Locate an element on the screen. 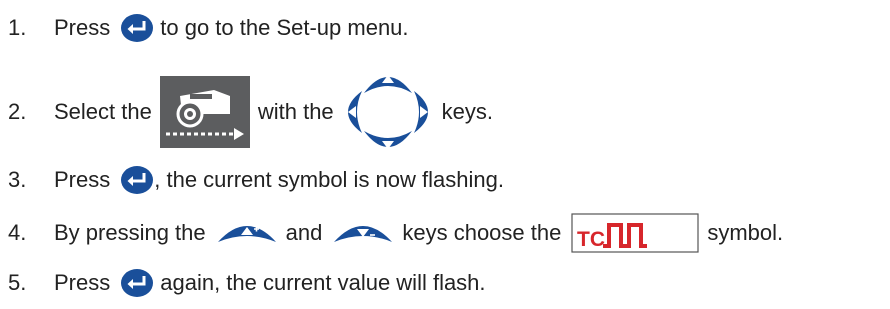 Image resolution: width=890 pixels, height=309 pixels. step-text: again, the current value will flash. is located at coordinates (323, 282).